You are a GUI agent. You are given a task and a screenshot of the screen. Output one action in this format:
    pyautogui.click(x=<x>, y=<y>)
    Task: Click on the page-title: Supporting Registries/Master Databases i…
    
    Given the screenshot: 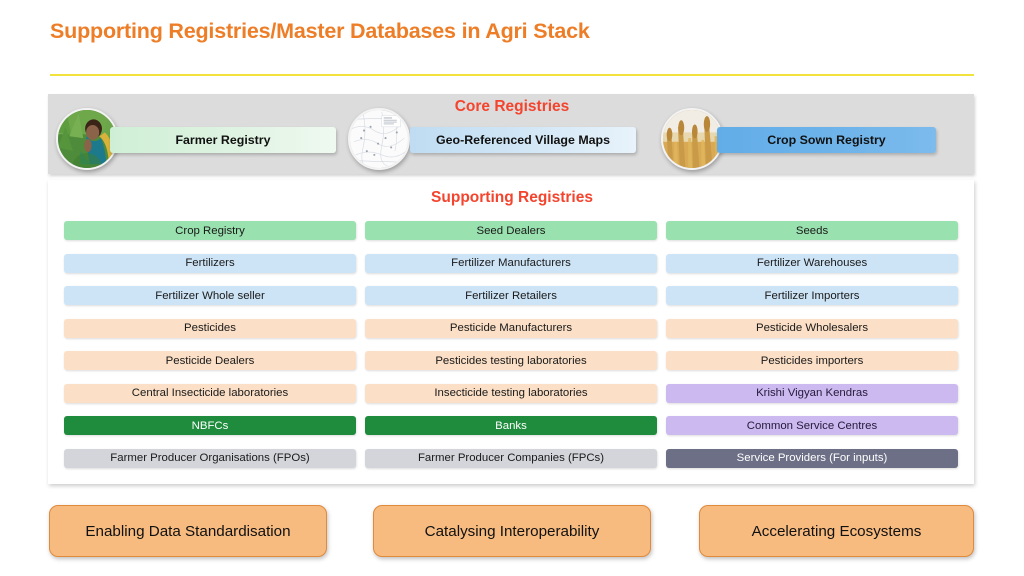 What is the action you would take?
    pyautogui.click(x=320, y=31)
    